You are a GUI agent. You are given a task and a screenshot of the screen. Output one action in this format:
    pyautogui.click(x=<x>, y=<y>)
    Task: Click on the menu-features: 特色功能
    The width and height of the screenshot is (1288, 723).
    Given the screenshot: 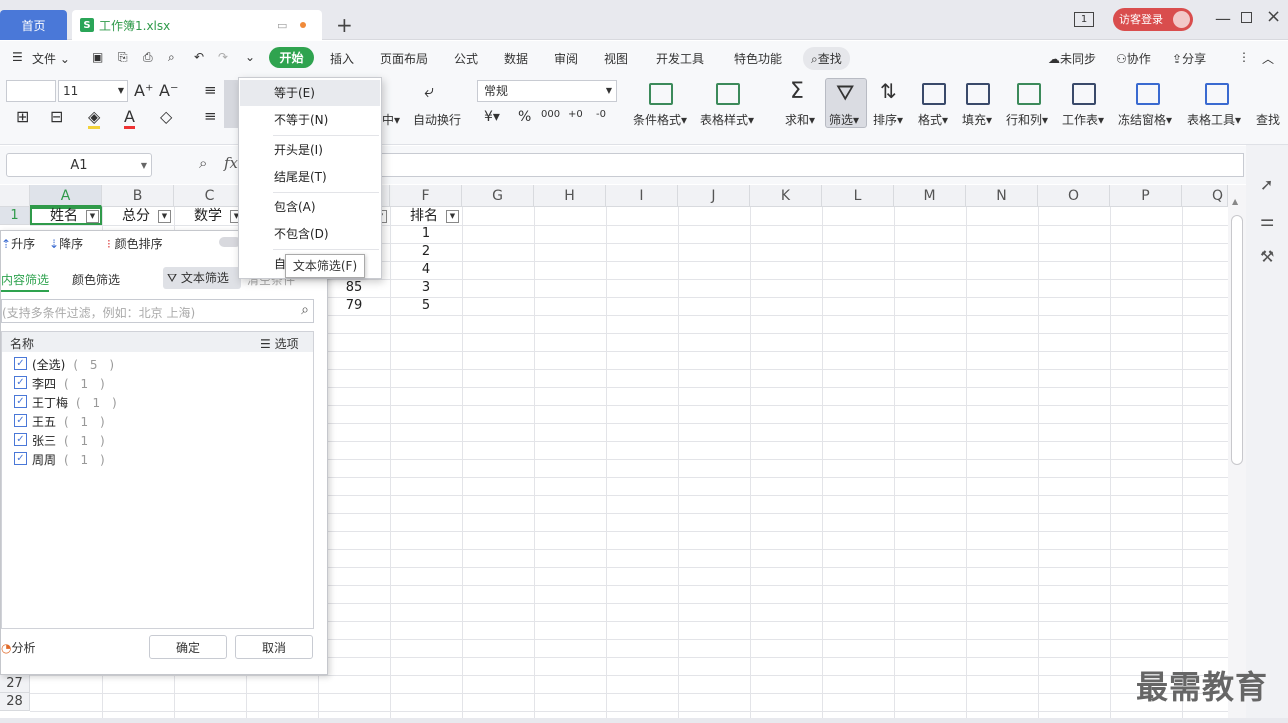 What is the action you would take?
    pyautogui.click(x=758, y=58)
    